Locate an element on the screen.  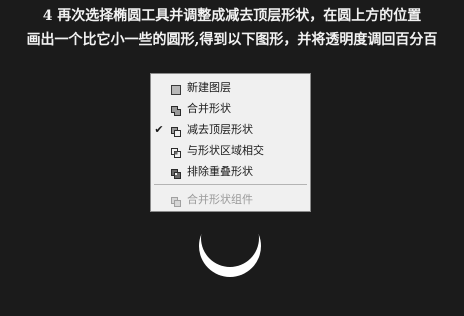
menu-item-exclude-overlapping-shapes: 排除重叠形状 is located at coordinates (230, 172).